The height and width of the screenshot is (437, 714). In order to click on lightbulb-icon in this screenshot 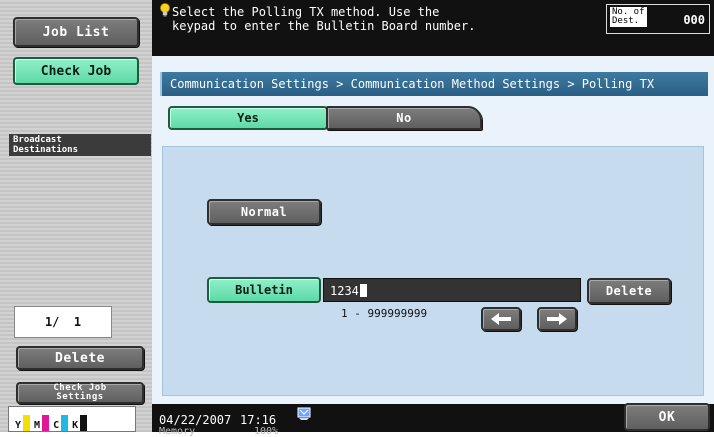, I will do `click(165, 10)`.